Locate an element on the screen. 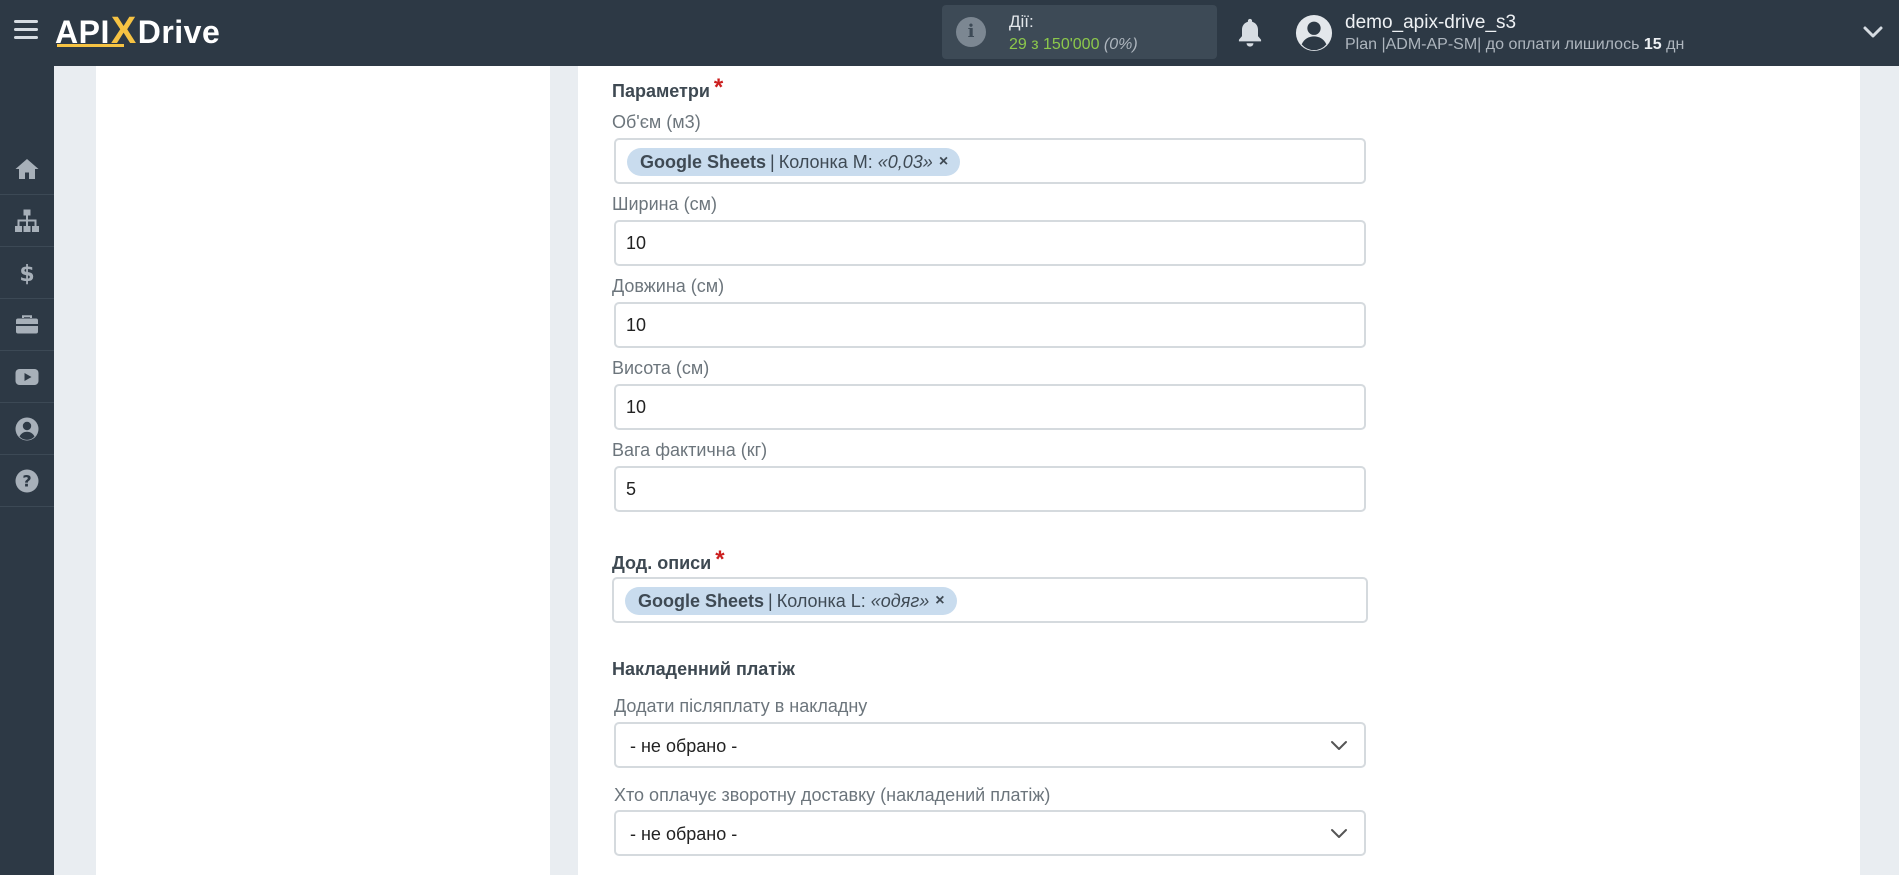 This screenshot has height=875, width=1899. bell-icon is located at coordinates (1250, 33).